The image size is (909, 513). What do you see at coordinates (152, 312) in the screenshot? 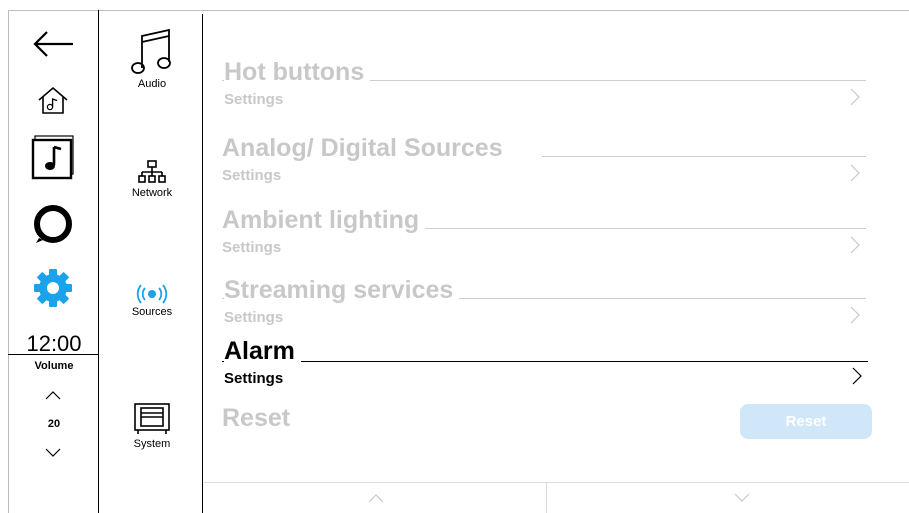
I see `submenu-sources-label: Sources` at bounding box center [152, 312].